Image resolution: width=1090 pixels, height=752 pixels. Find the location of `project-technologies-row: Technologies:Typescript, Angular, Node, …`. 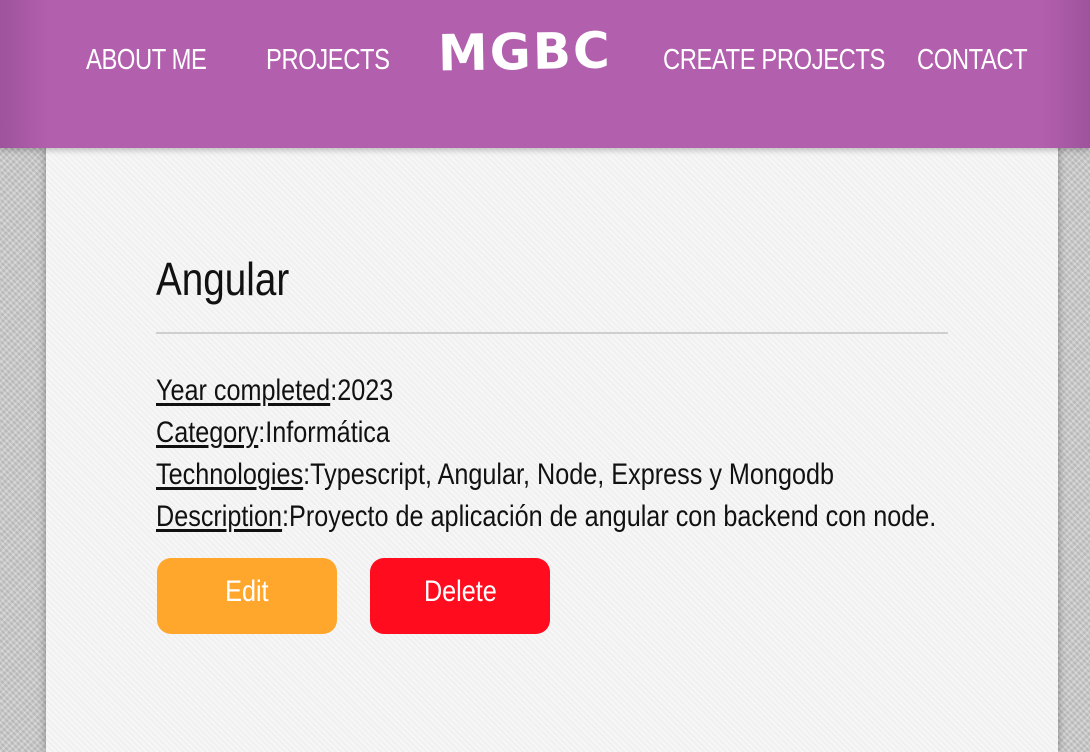

project-technologies-row: Technologies:Typescript, Angular, Node, … is located at coordinates (495, 475).